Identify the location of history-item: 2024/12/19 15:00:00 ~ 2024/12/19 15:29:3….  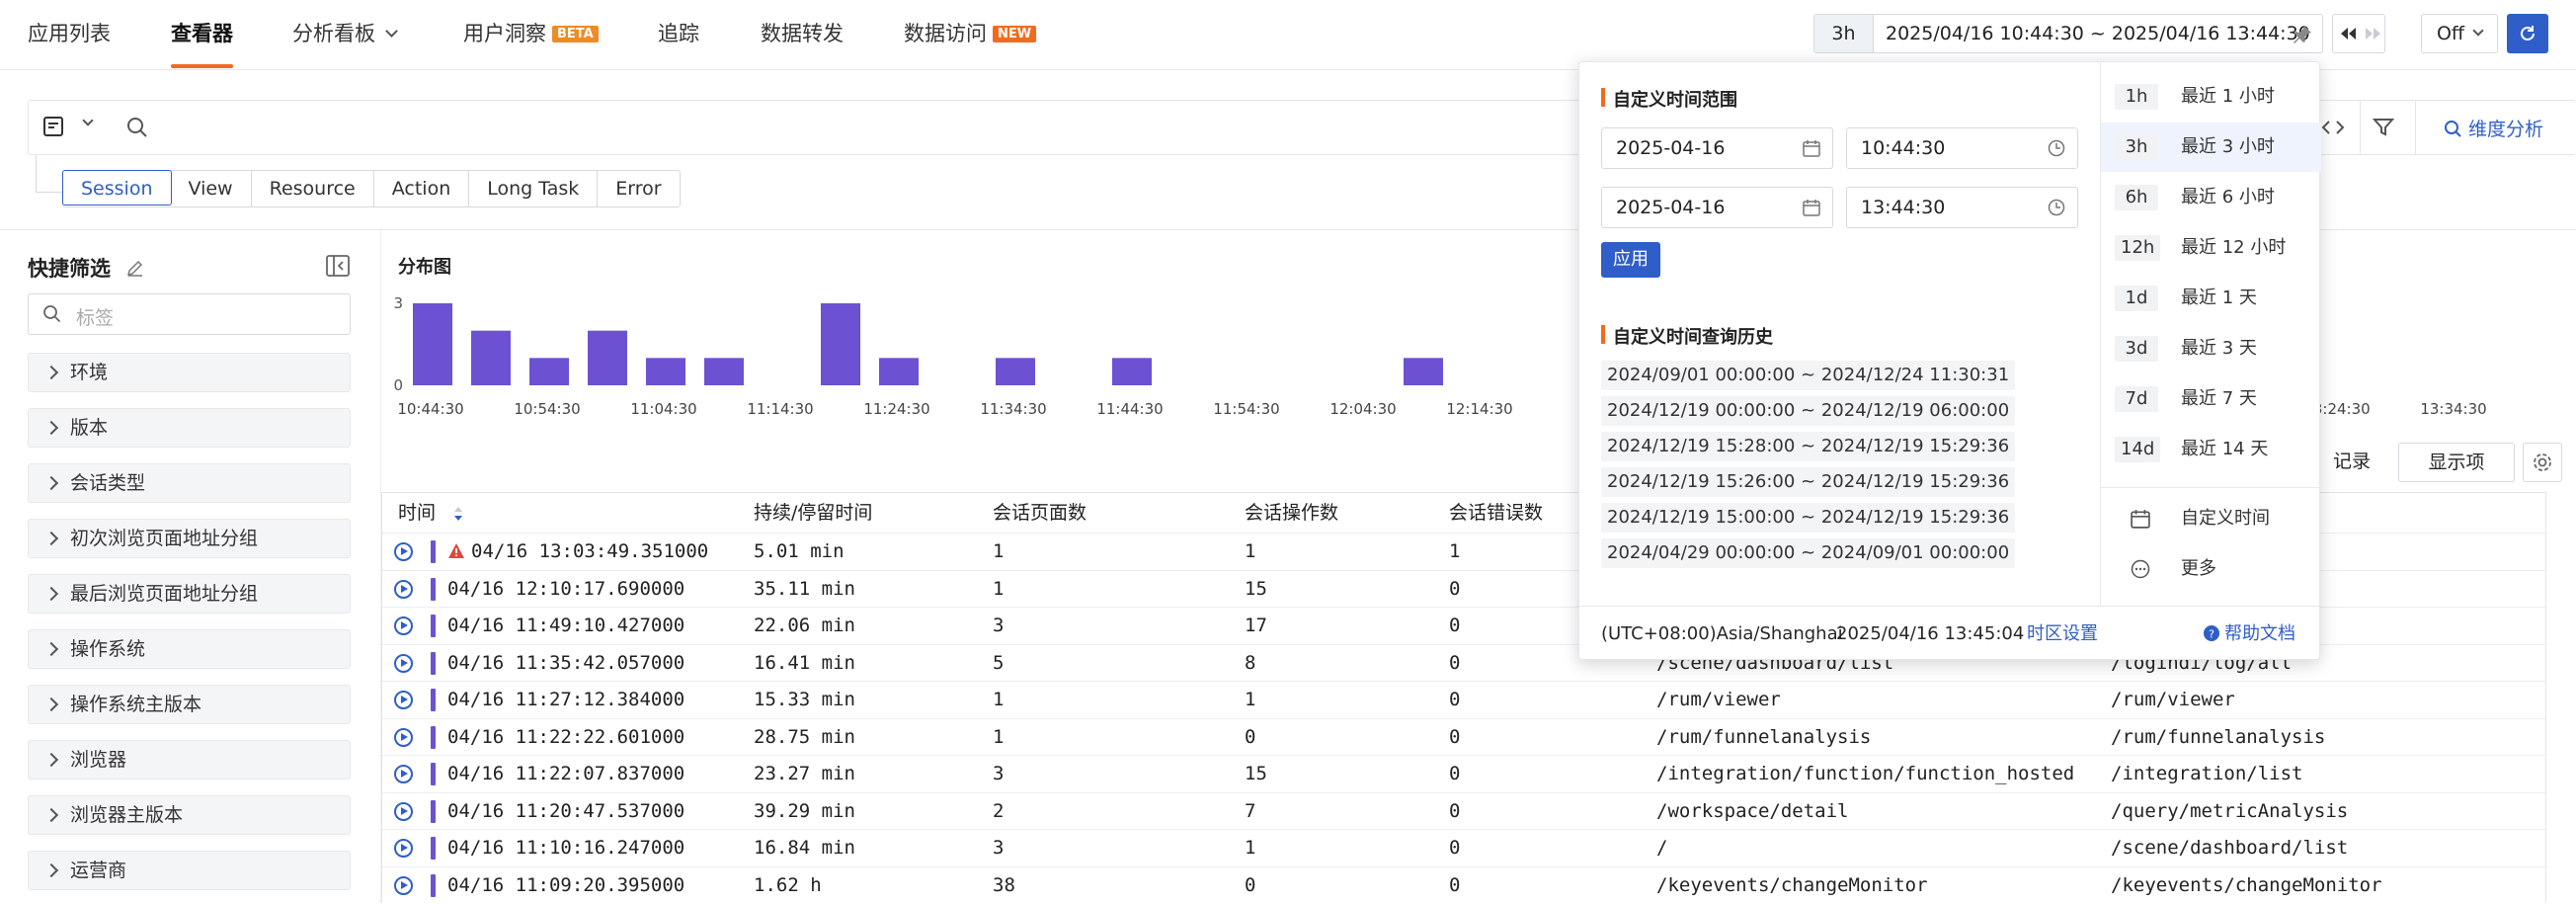
(1808, 518).